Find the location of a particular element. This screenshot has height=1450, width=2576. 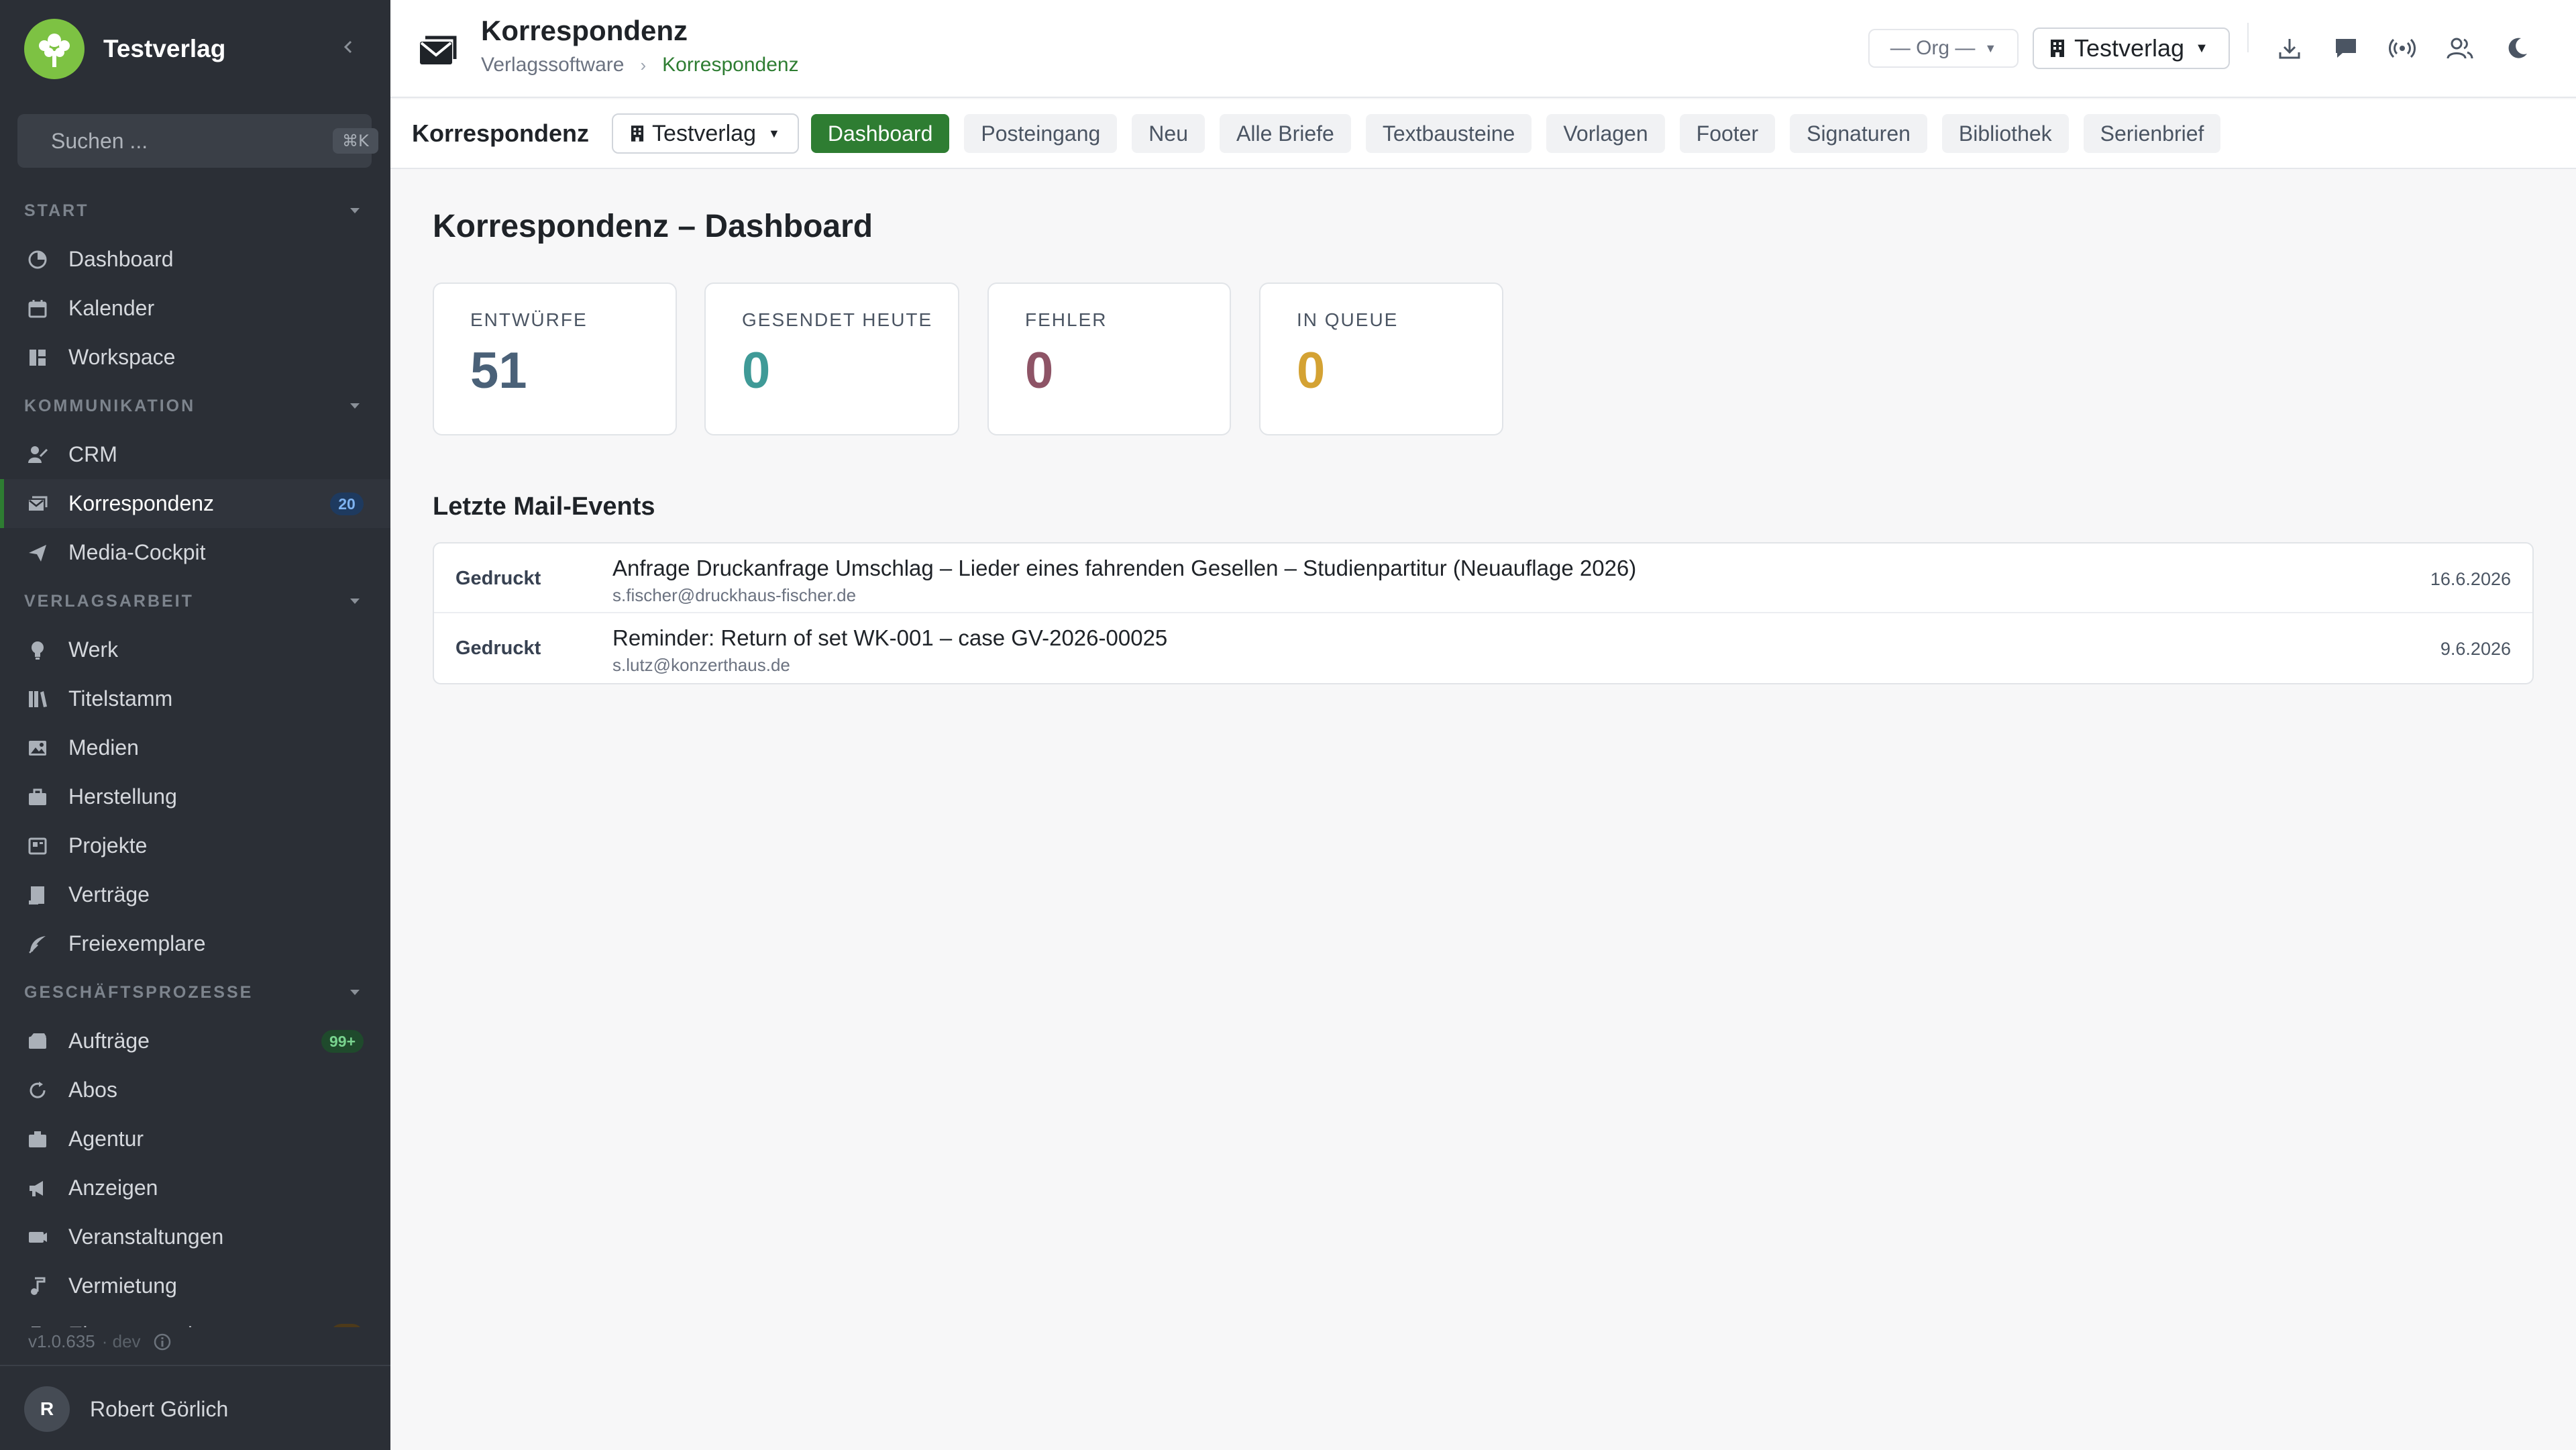

tab-posteingang: Posteingang is located at coordinates (1041, 133).